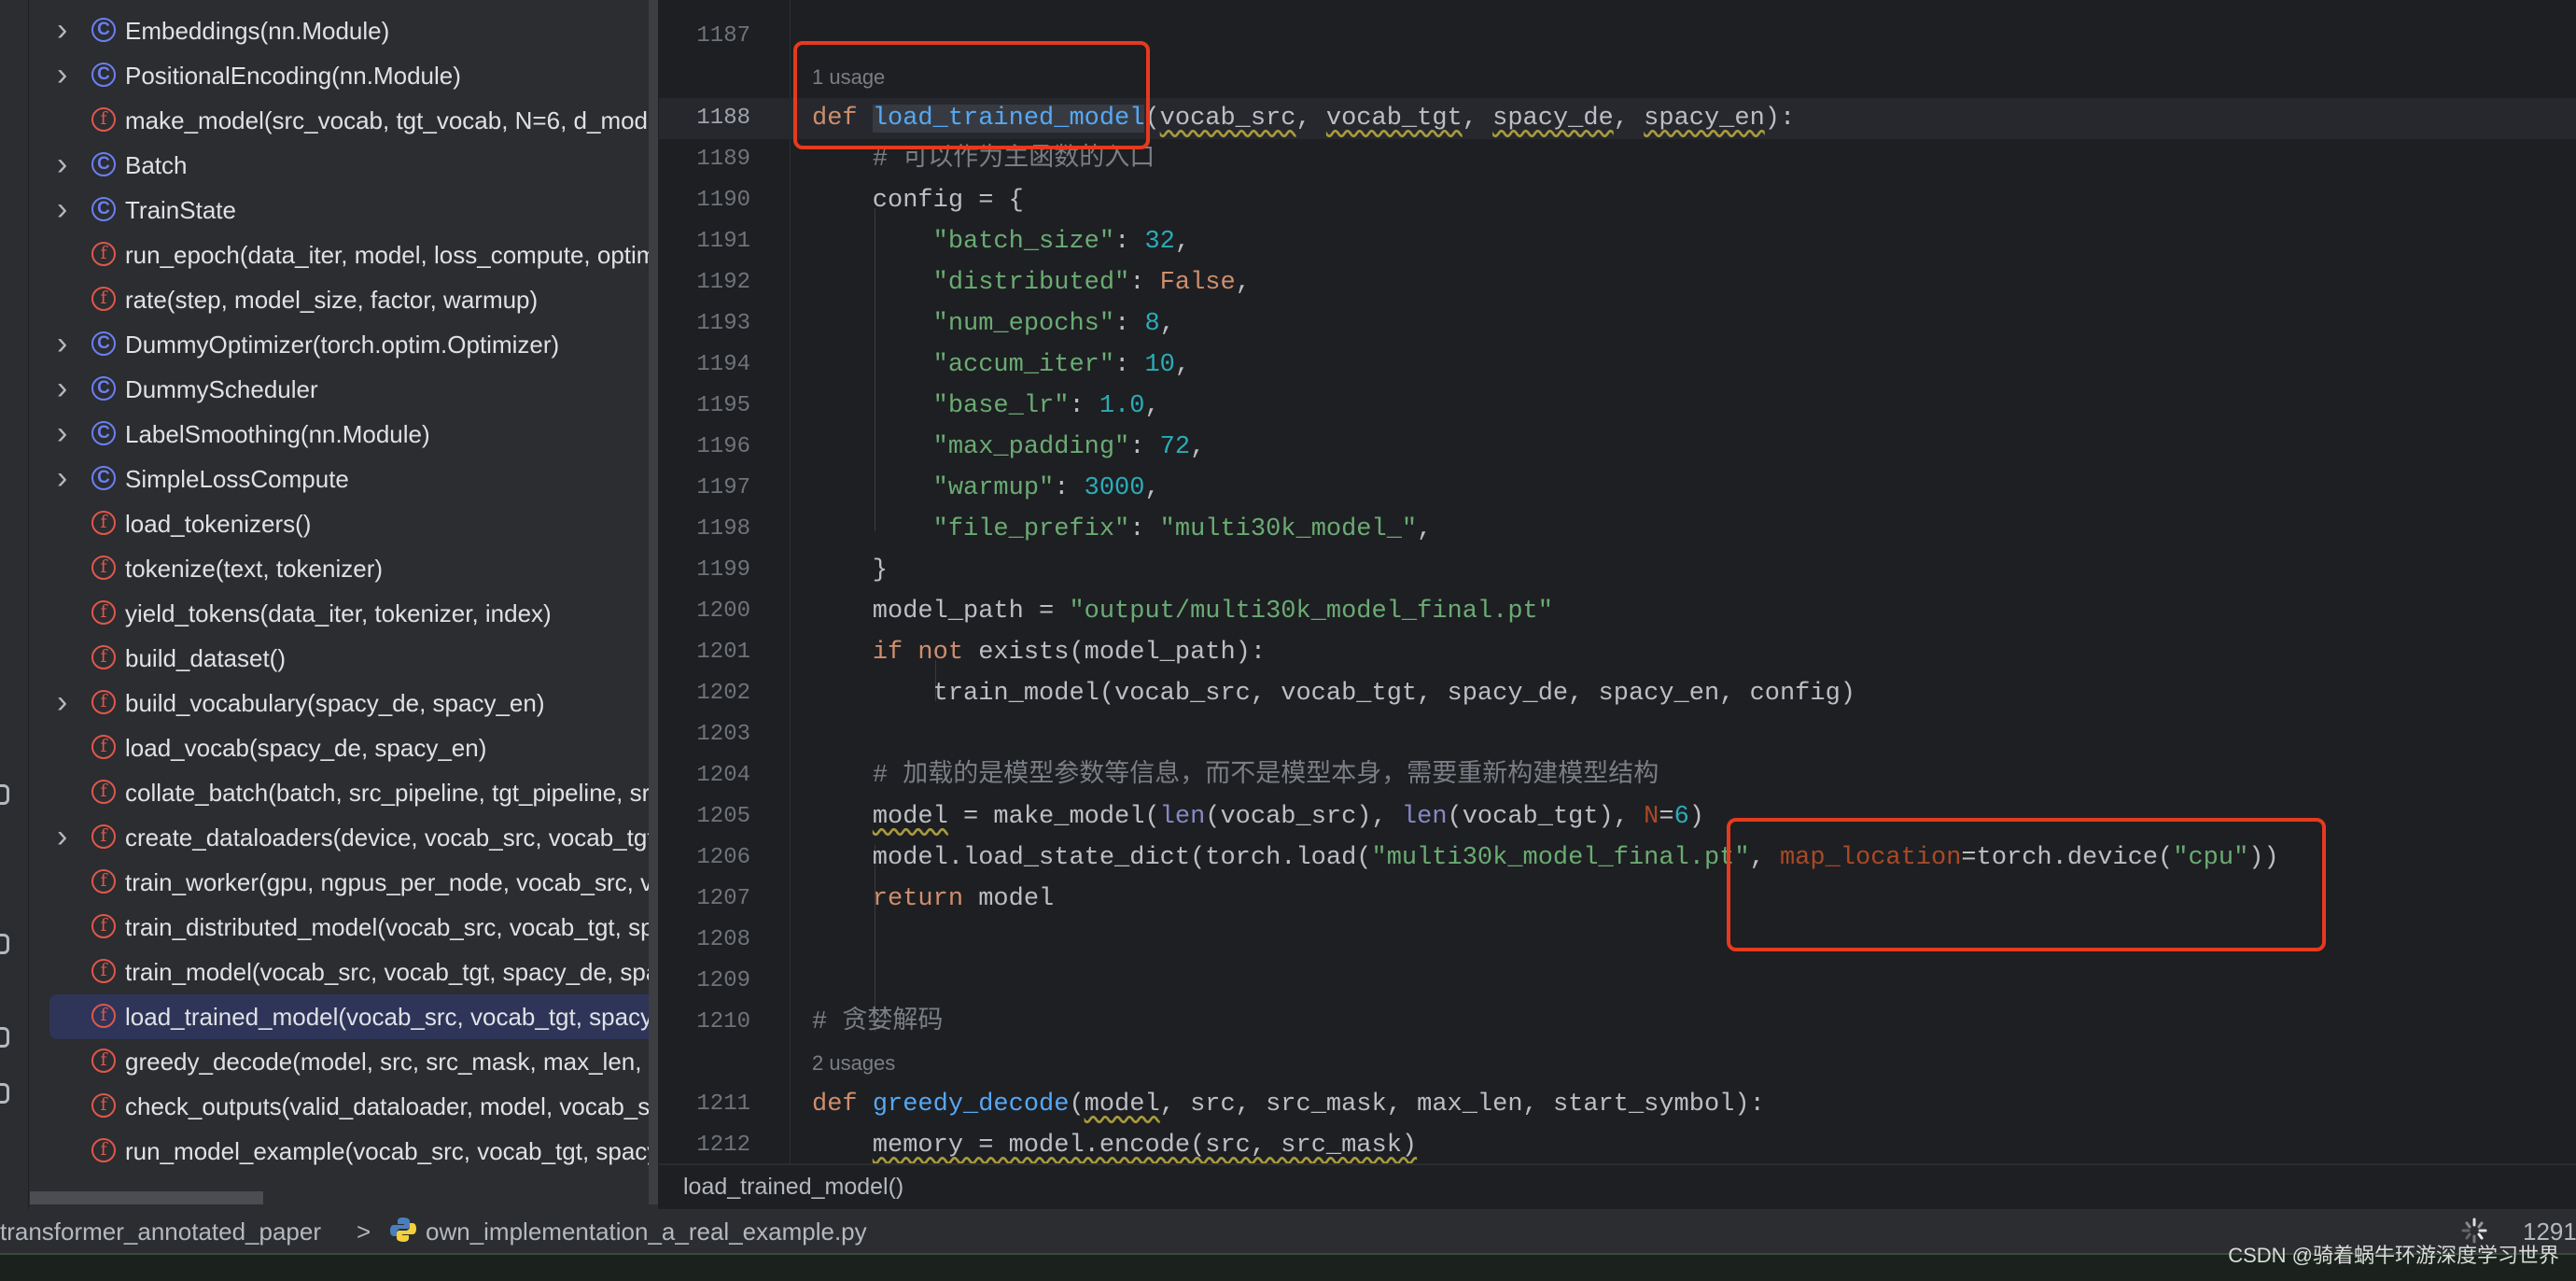  What do you see at coordinates (1122, 529) in the screenshot?
I see `code-text: "file_prefix": "multi30k_model_",` at bounding box center [1122, 529].